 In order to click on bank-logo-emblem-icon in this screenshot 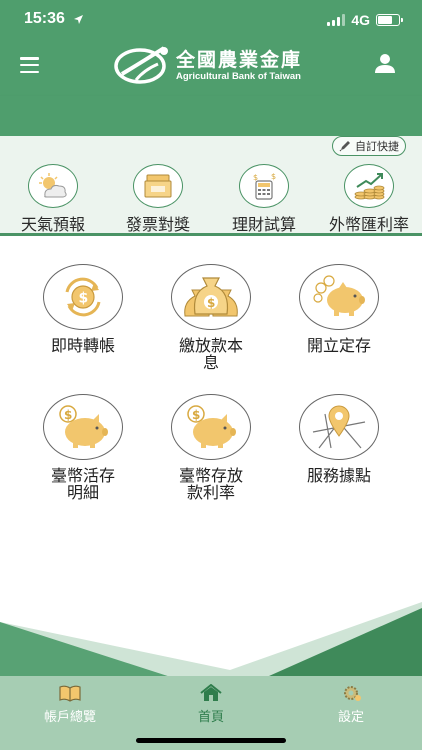, I will do `click(141, 65)`.